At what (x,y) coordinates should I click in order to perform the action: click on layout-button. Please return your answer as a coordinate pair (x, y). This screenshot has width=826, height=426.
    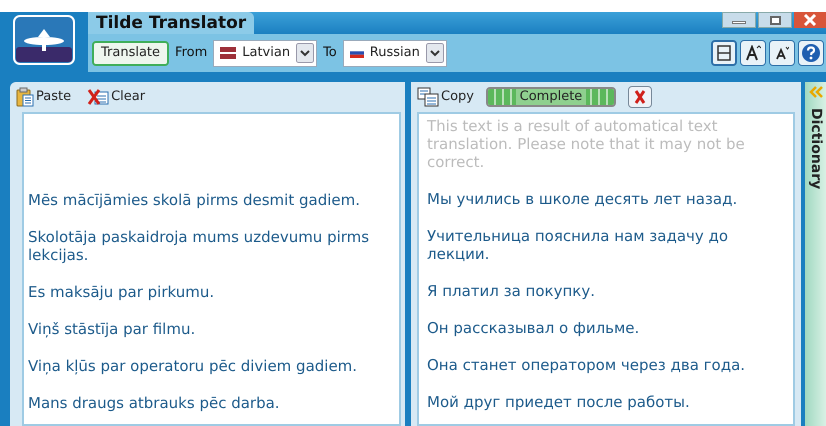
    Looking at the image, I should click on (724, 53).